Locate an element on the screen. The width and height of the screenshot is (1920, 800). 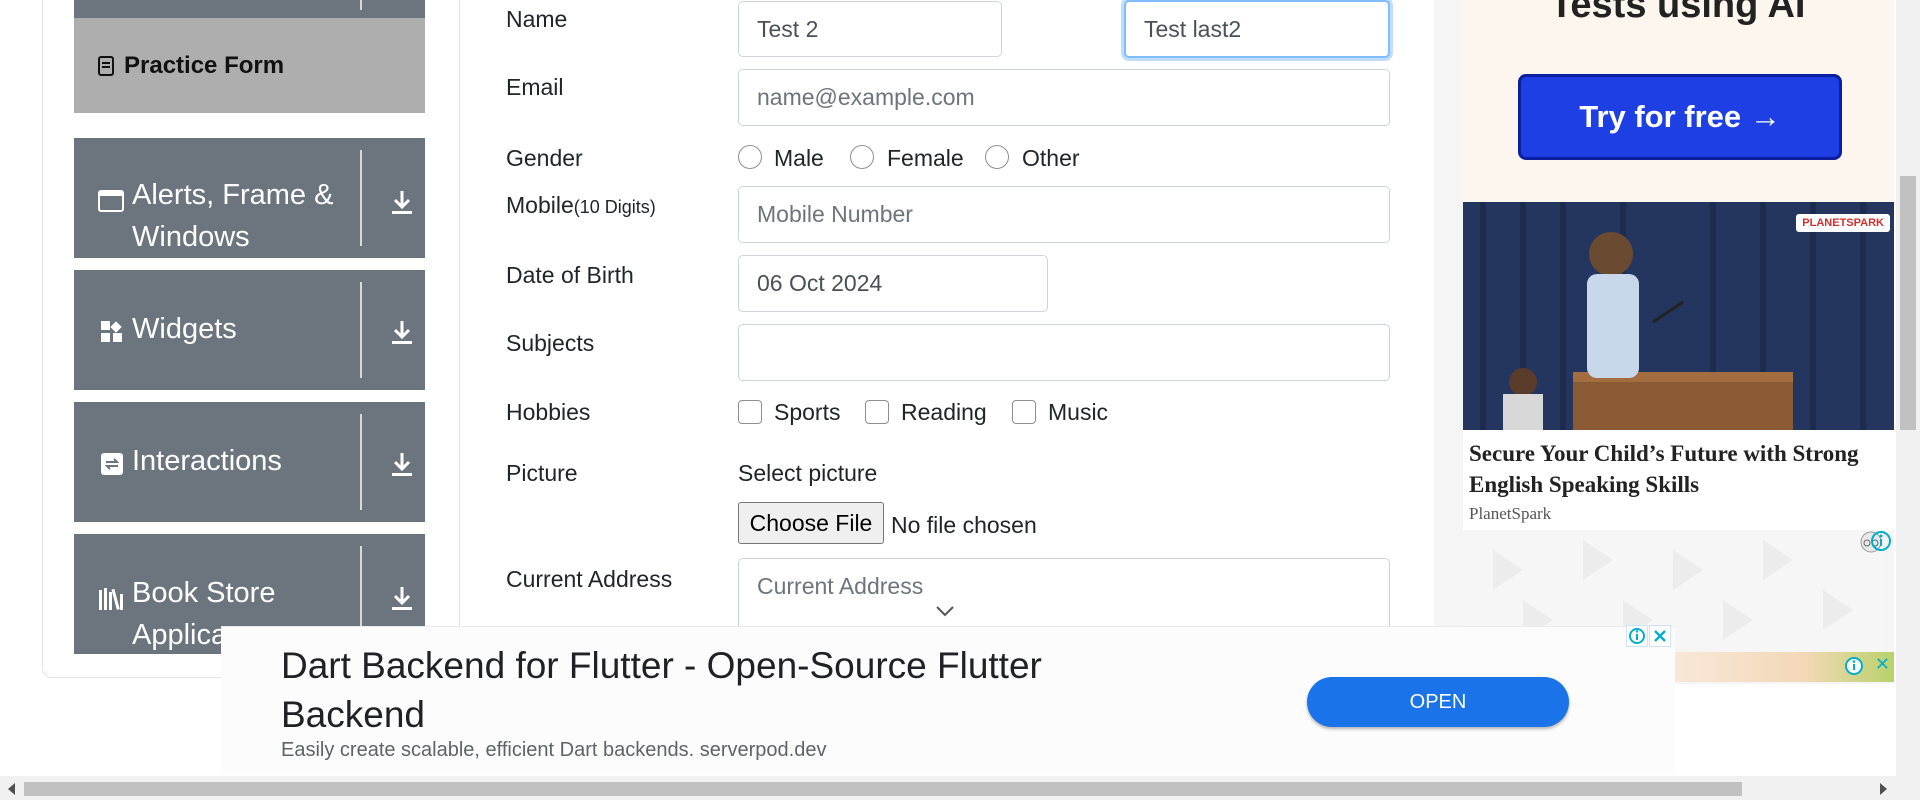
current-address-label: Current Address is located at coordinates (589, 579).